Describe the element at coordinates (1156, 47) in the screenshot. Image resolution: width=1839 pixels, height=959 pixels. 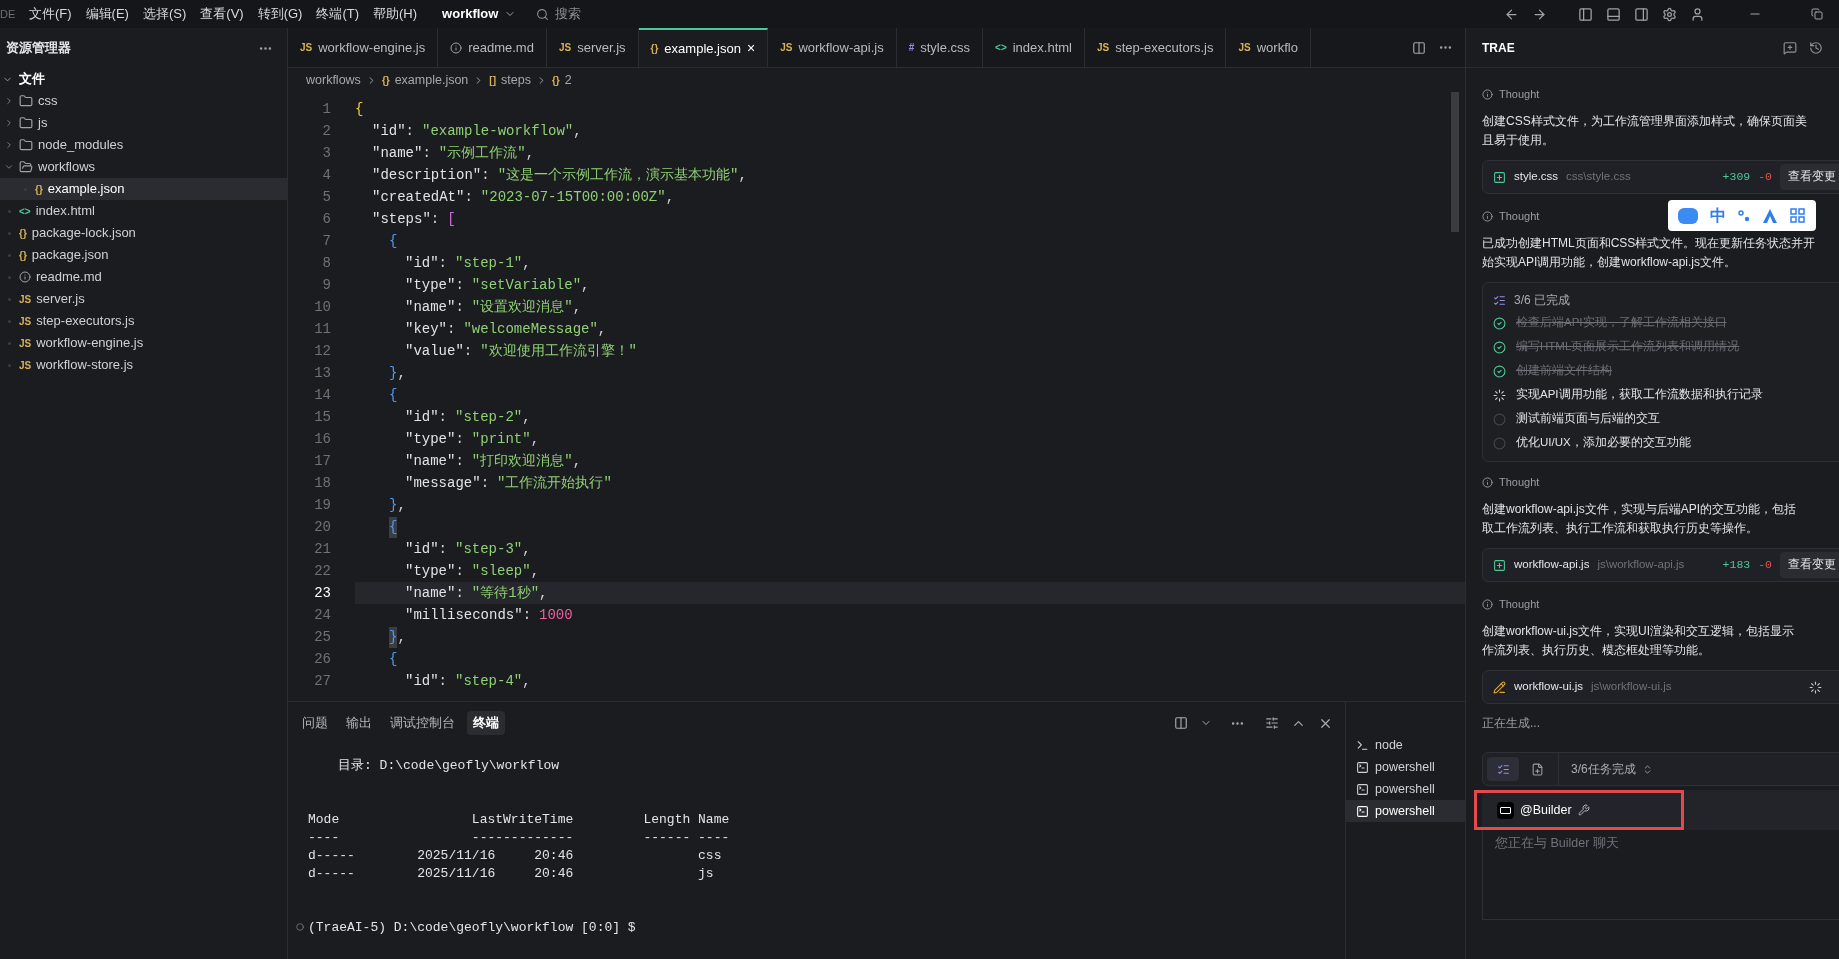
I see `editor-tab: JS step-executors.js` at that location.